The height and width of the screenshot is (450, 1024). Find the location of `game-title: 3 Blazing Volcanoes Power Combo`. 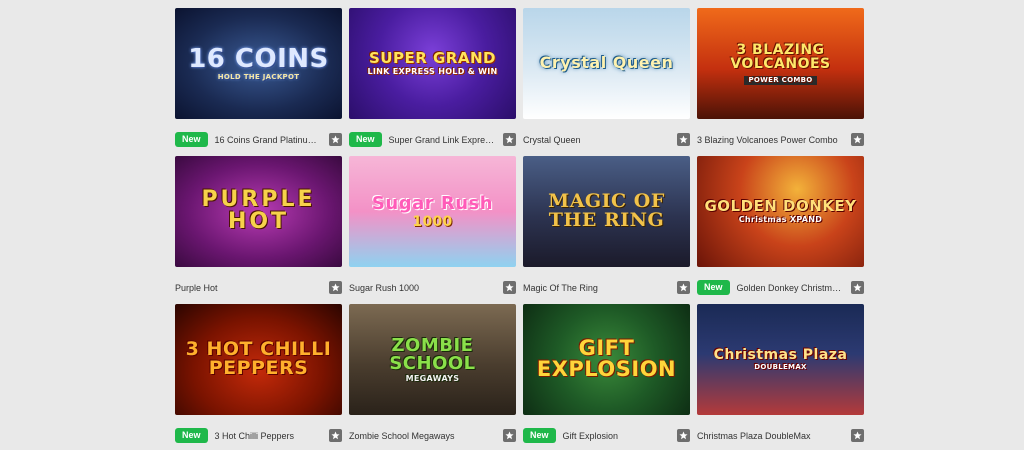

game-title: 3 Blazing Volcanoes Power Combo is located at coordinates (771, 140).